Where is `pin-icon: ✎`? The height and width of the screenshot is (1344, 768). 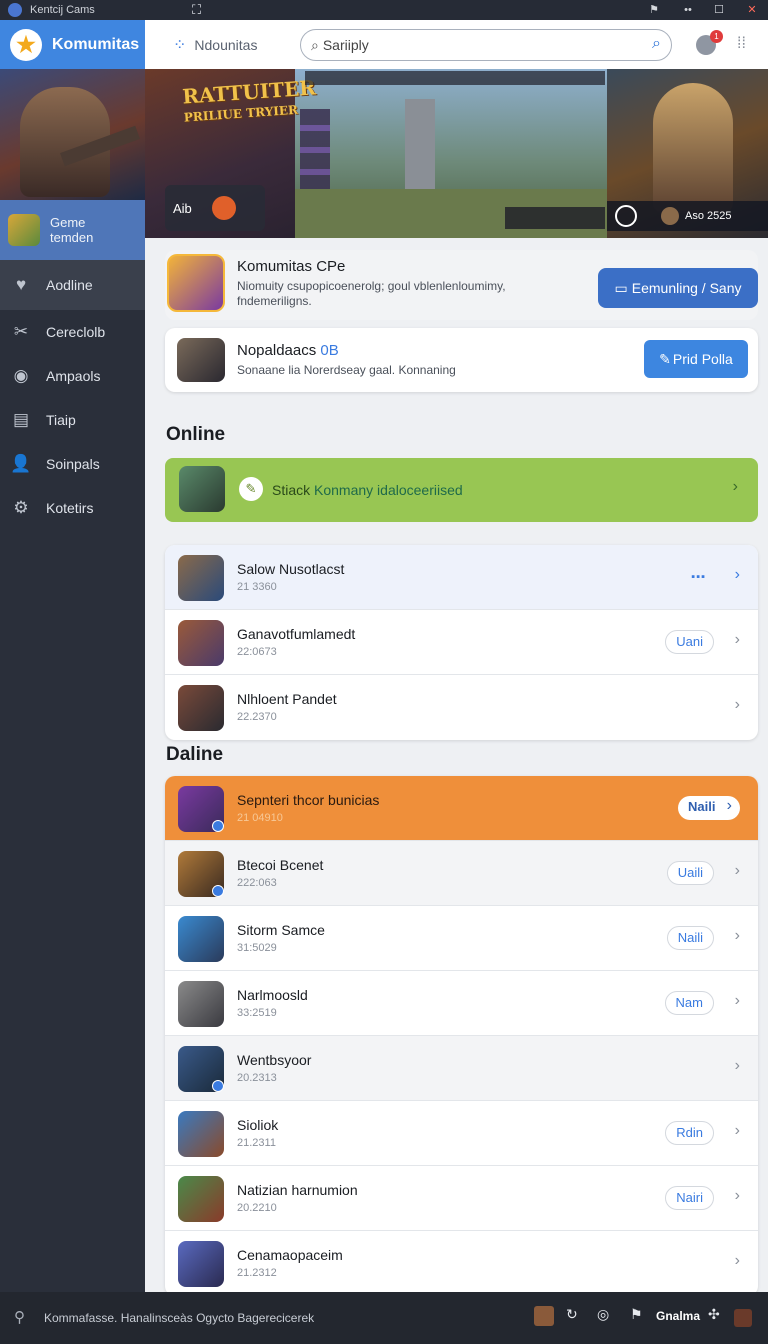 pin-icon: ✎ is located at coordinates (251, 489).